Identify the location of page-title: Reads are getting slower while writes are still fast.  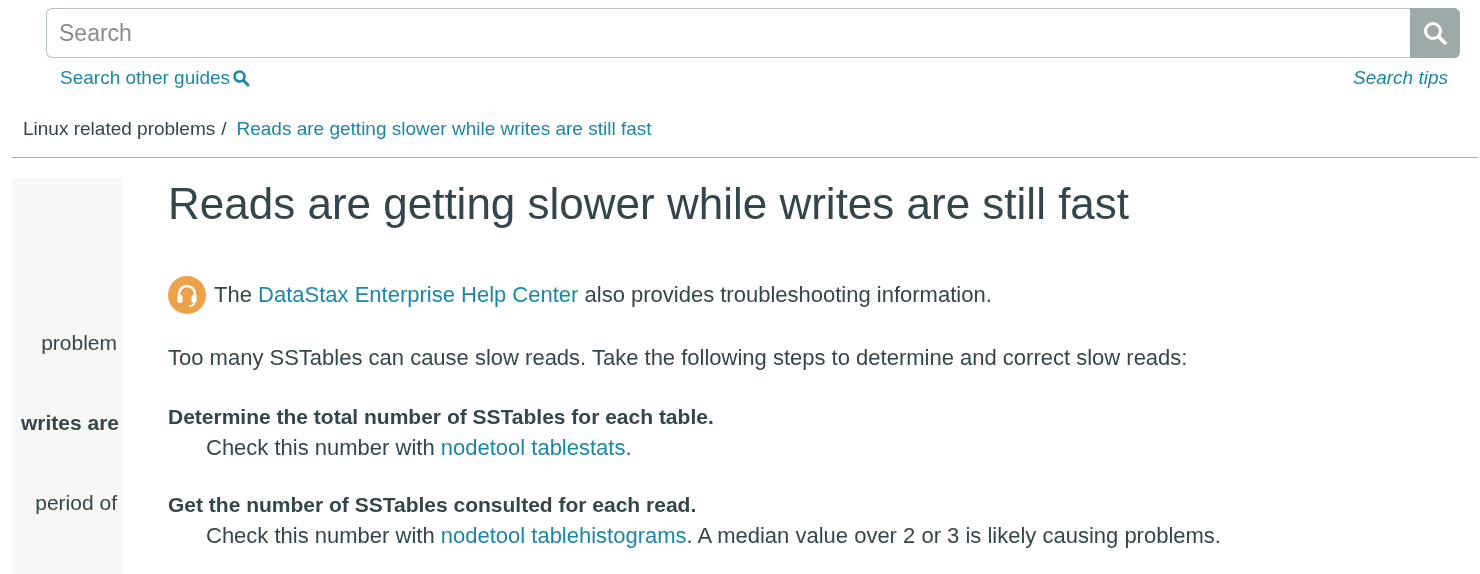
(649, 204).